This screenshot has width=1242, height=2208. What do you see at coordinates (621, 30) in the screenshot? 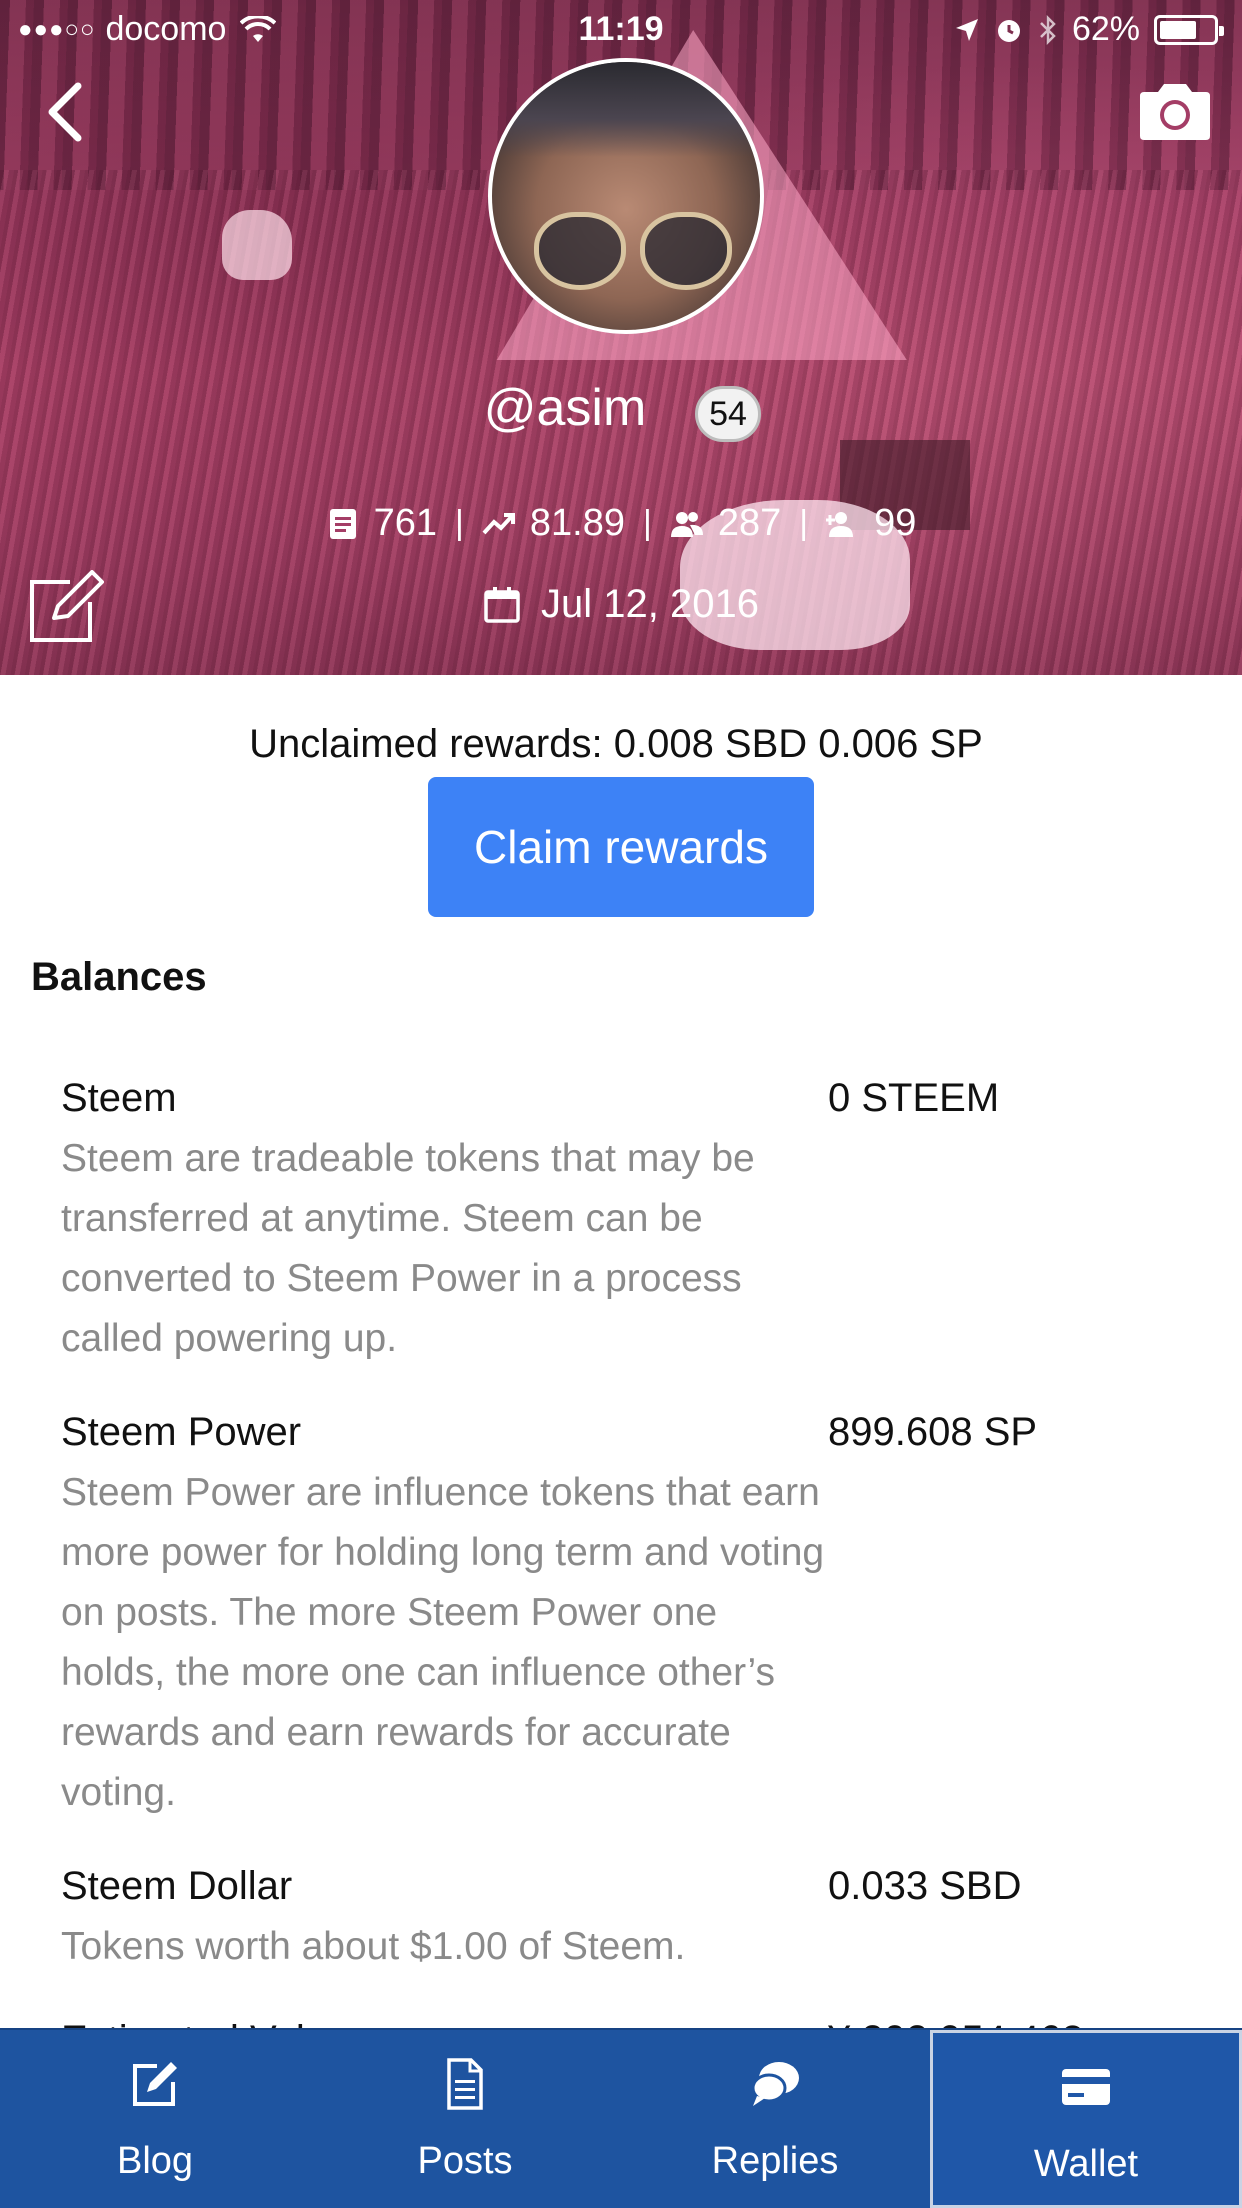
I see `status-bar: ●●●○○ docomo 11:19 62%` at bounding box center [621, 30].